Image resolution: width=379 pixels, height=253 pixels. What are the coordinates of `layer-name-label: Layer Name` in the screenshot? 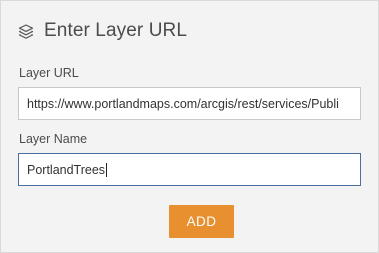 It's located at (53, 139).